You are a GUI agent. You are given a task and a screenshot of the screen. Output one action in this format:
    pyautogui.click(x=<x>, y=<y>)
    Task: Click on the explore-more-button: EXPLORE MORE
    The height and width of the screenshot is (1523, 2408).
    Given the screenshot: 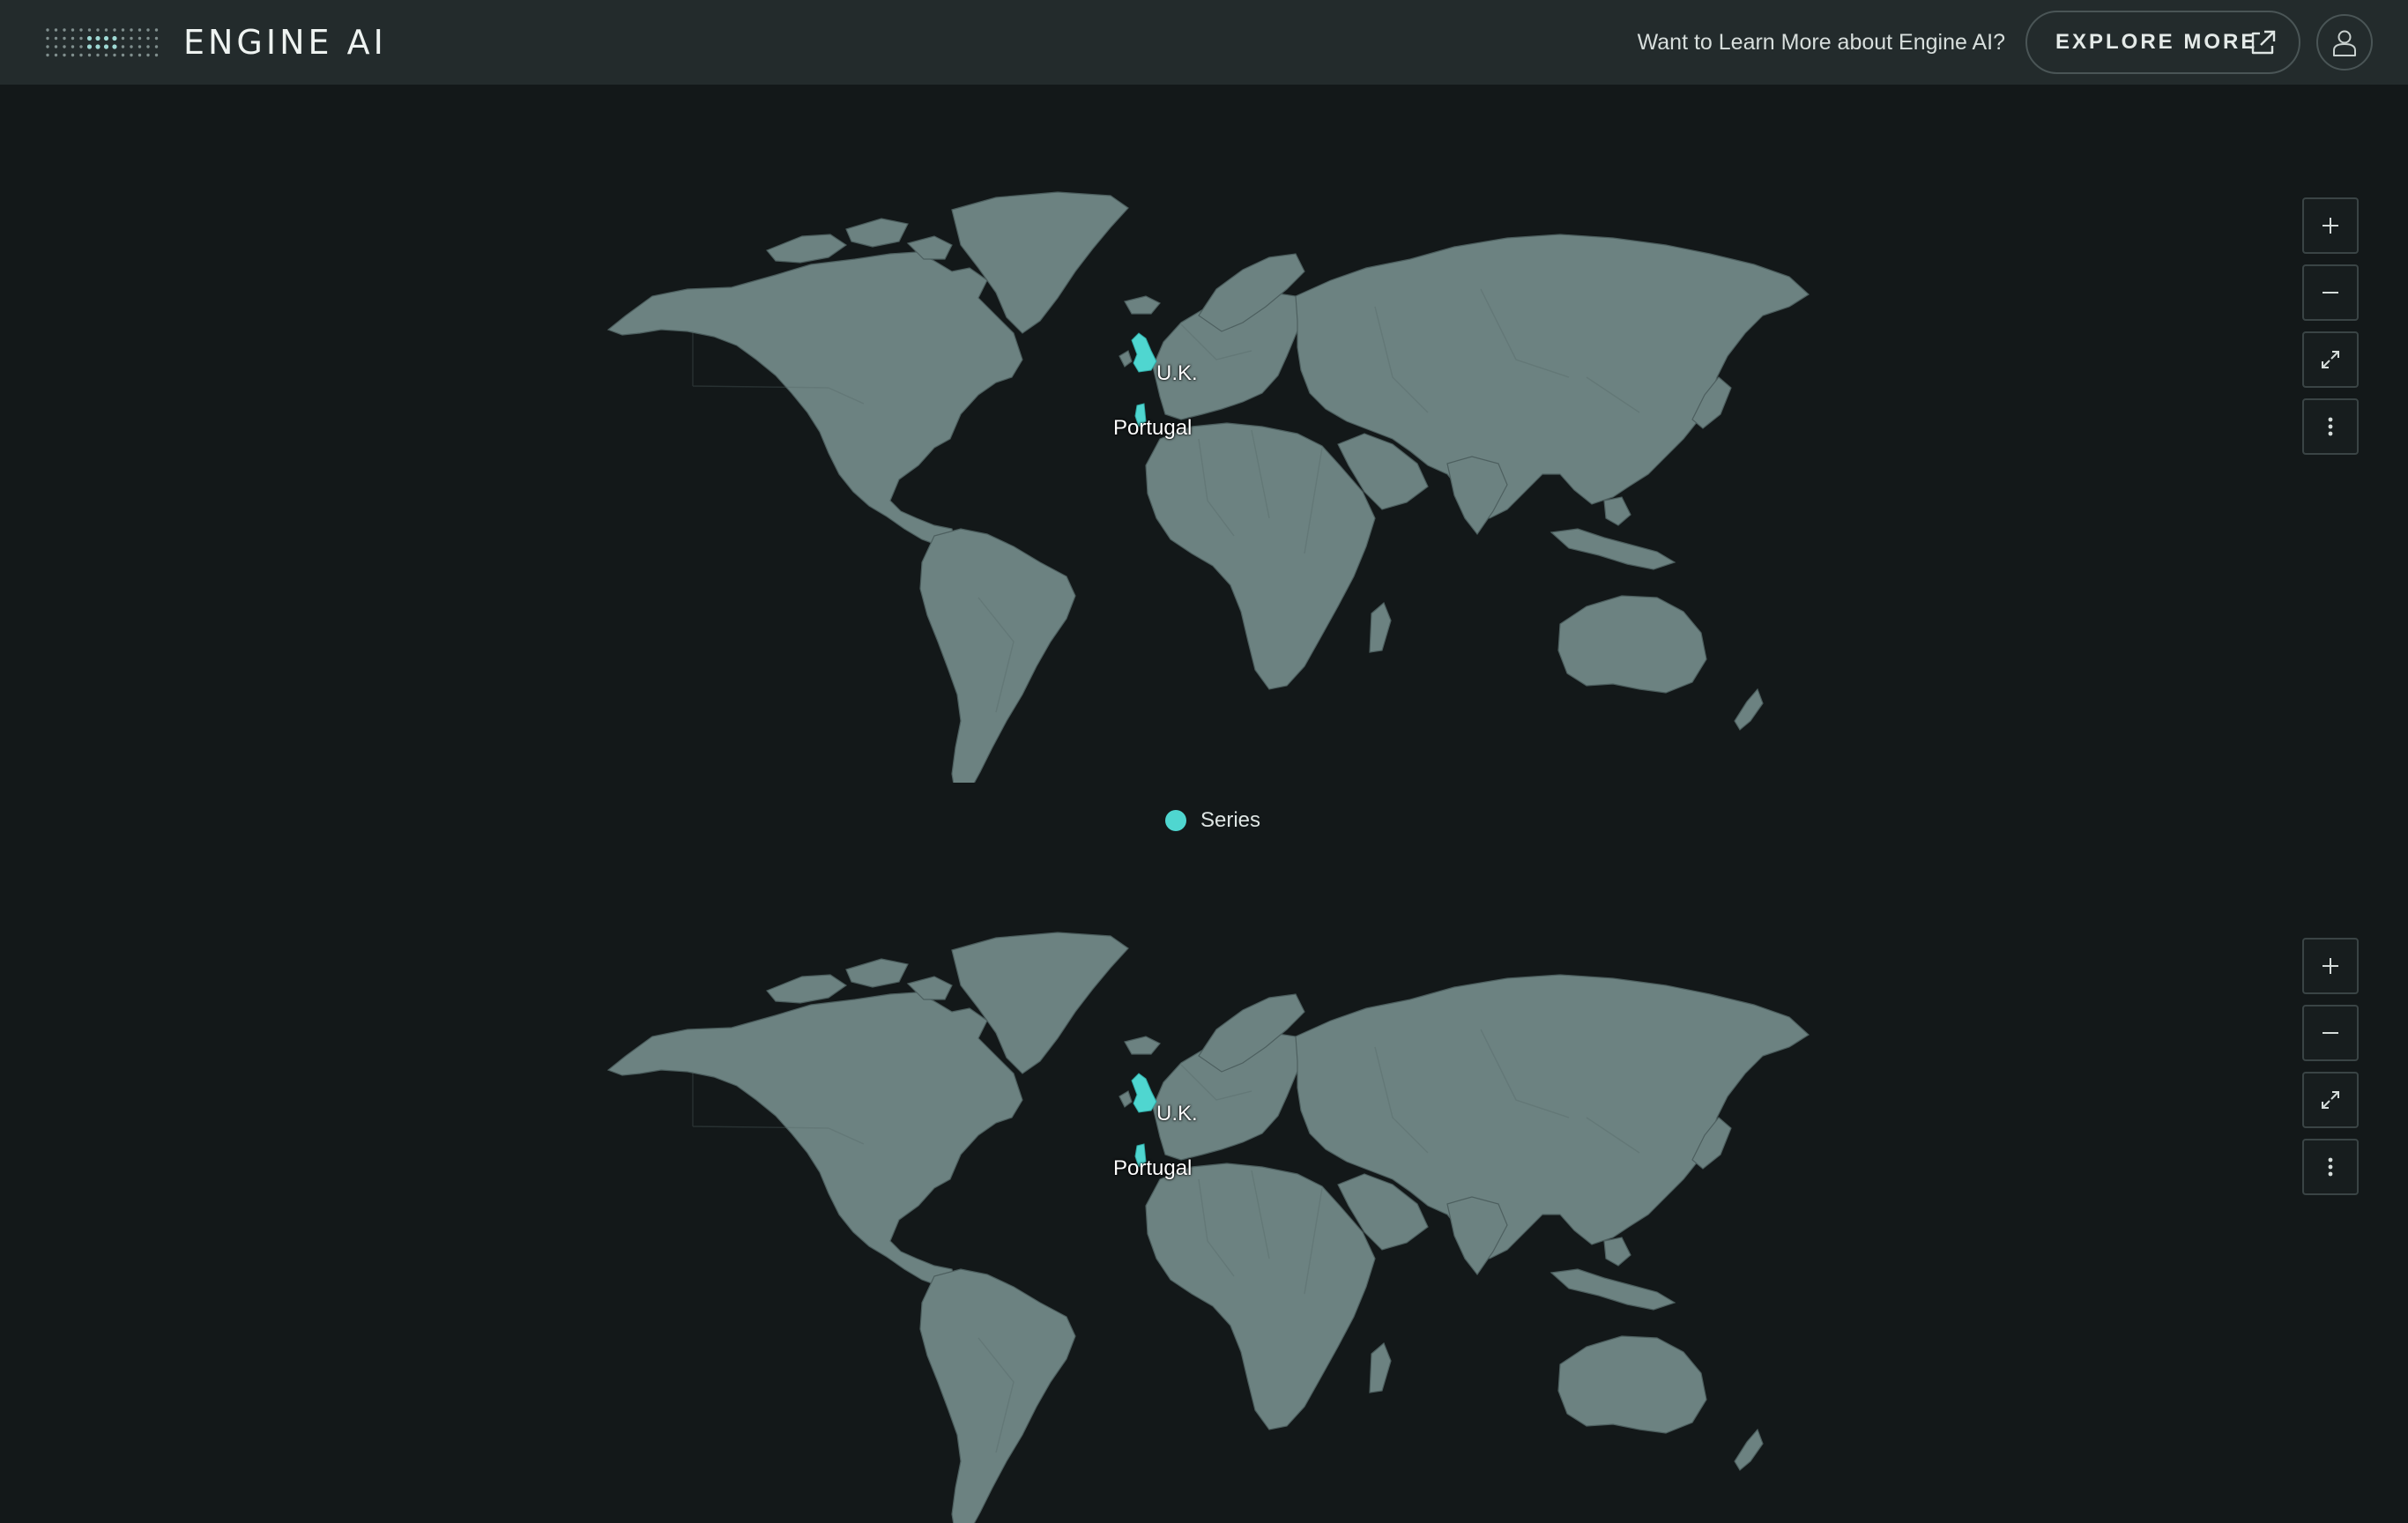 What is the action you would take?
    pyautogui.click(x=2162, y=42)
    